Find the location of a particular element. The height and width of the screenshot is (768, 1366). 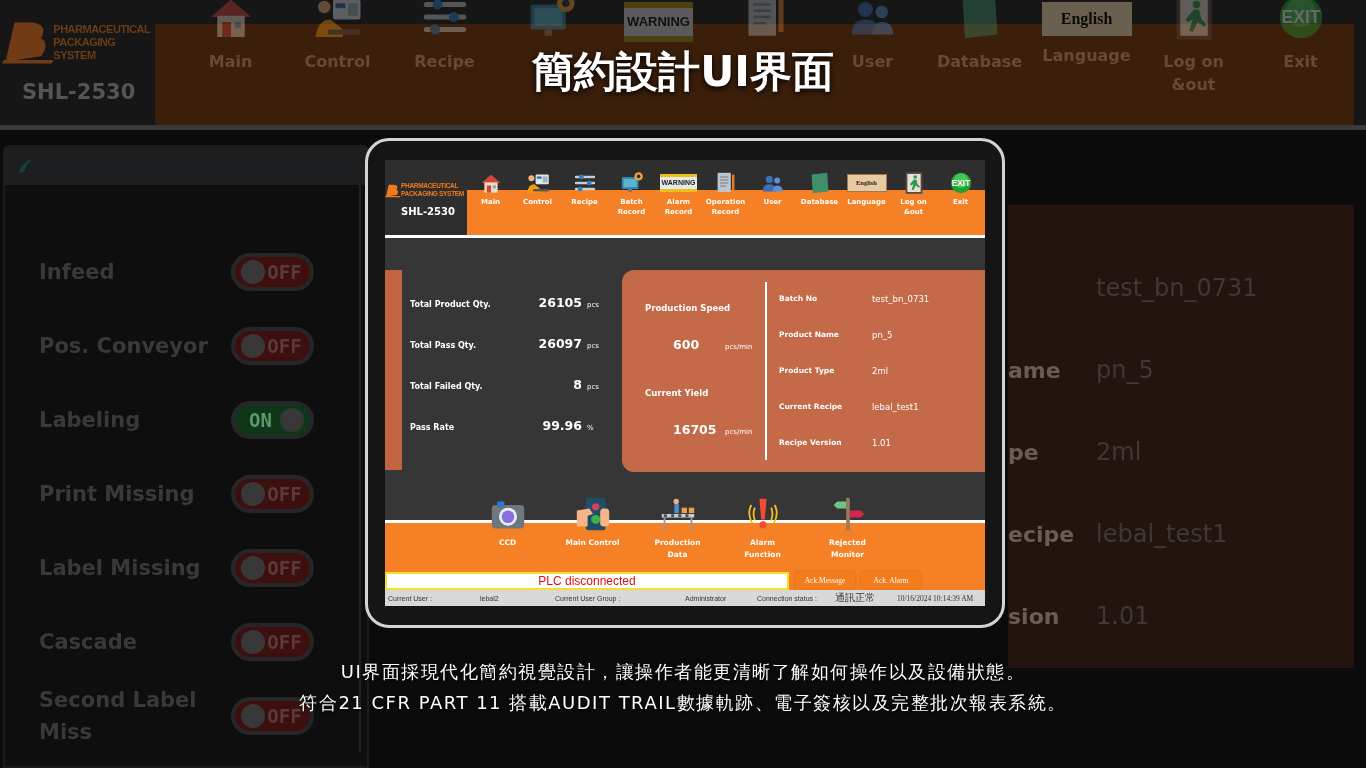

caption-text: UI界面採現代化簡約視覺設計，讓操作者能更清晰了解如何操作以及設備狀態。 is located at coordinates (683, 672).